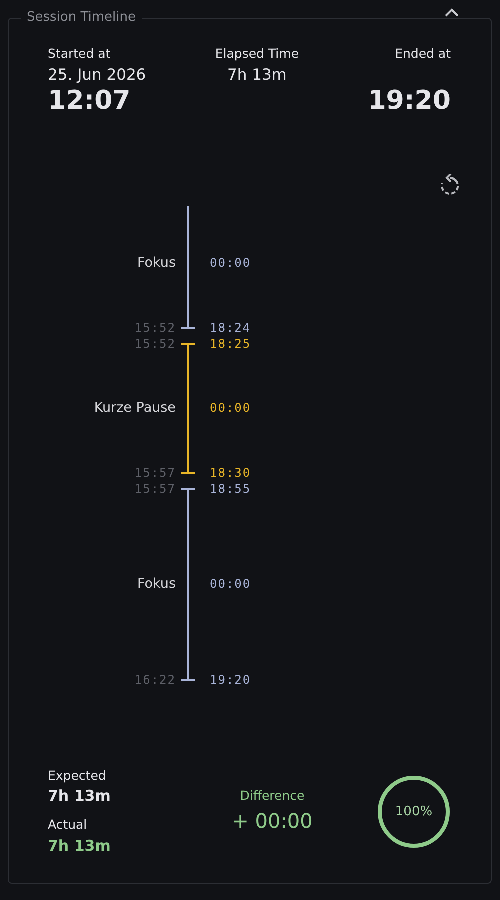 The width and height of the screenshot is (500, 900). What do you see at coordinates (97, 75) in the screenshot?
I see `date-text: 25. Jun 2026` at bounding box center [97, 75].